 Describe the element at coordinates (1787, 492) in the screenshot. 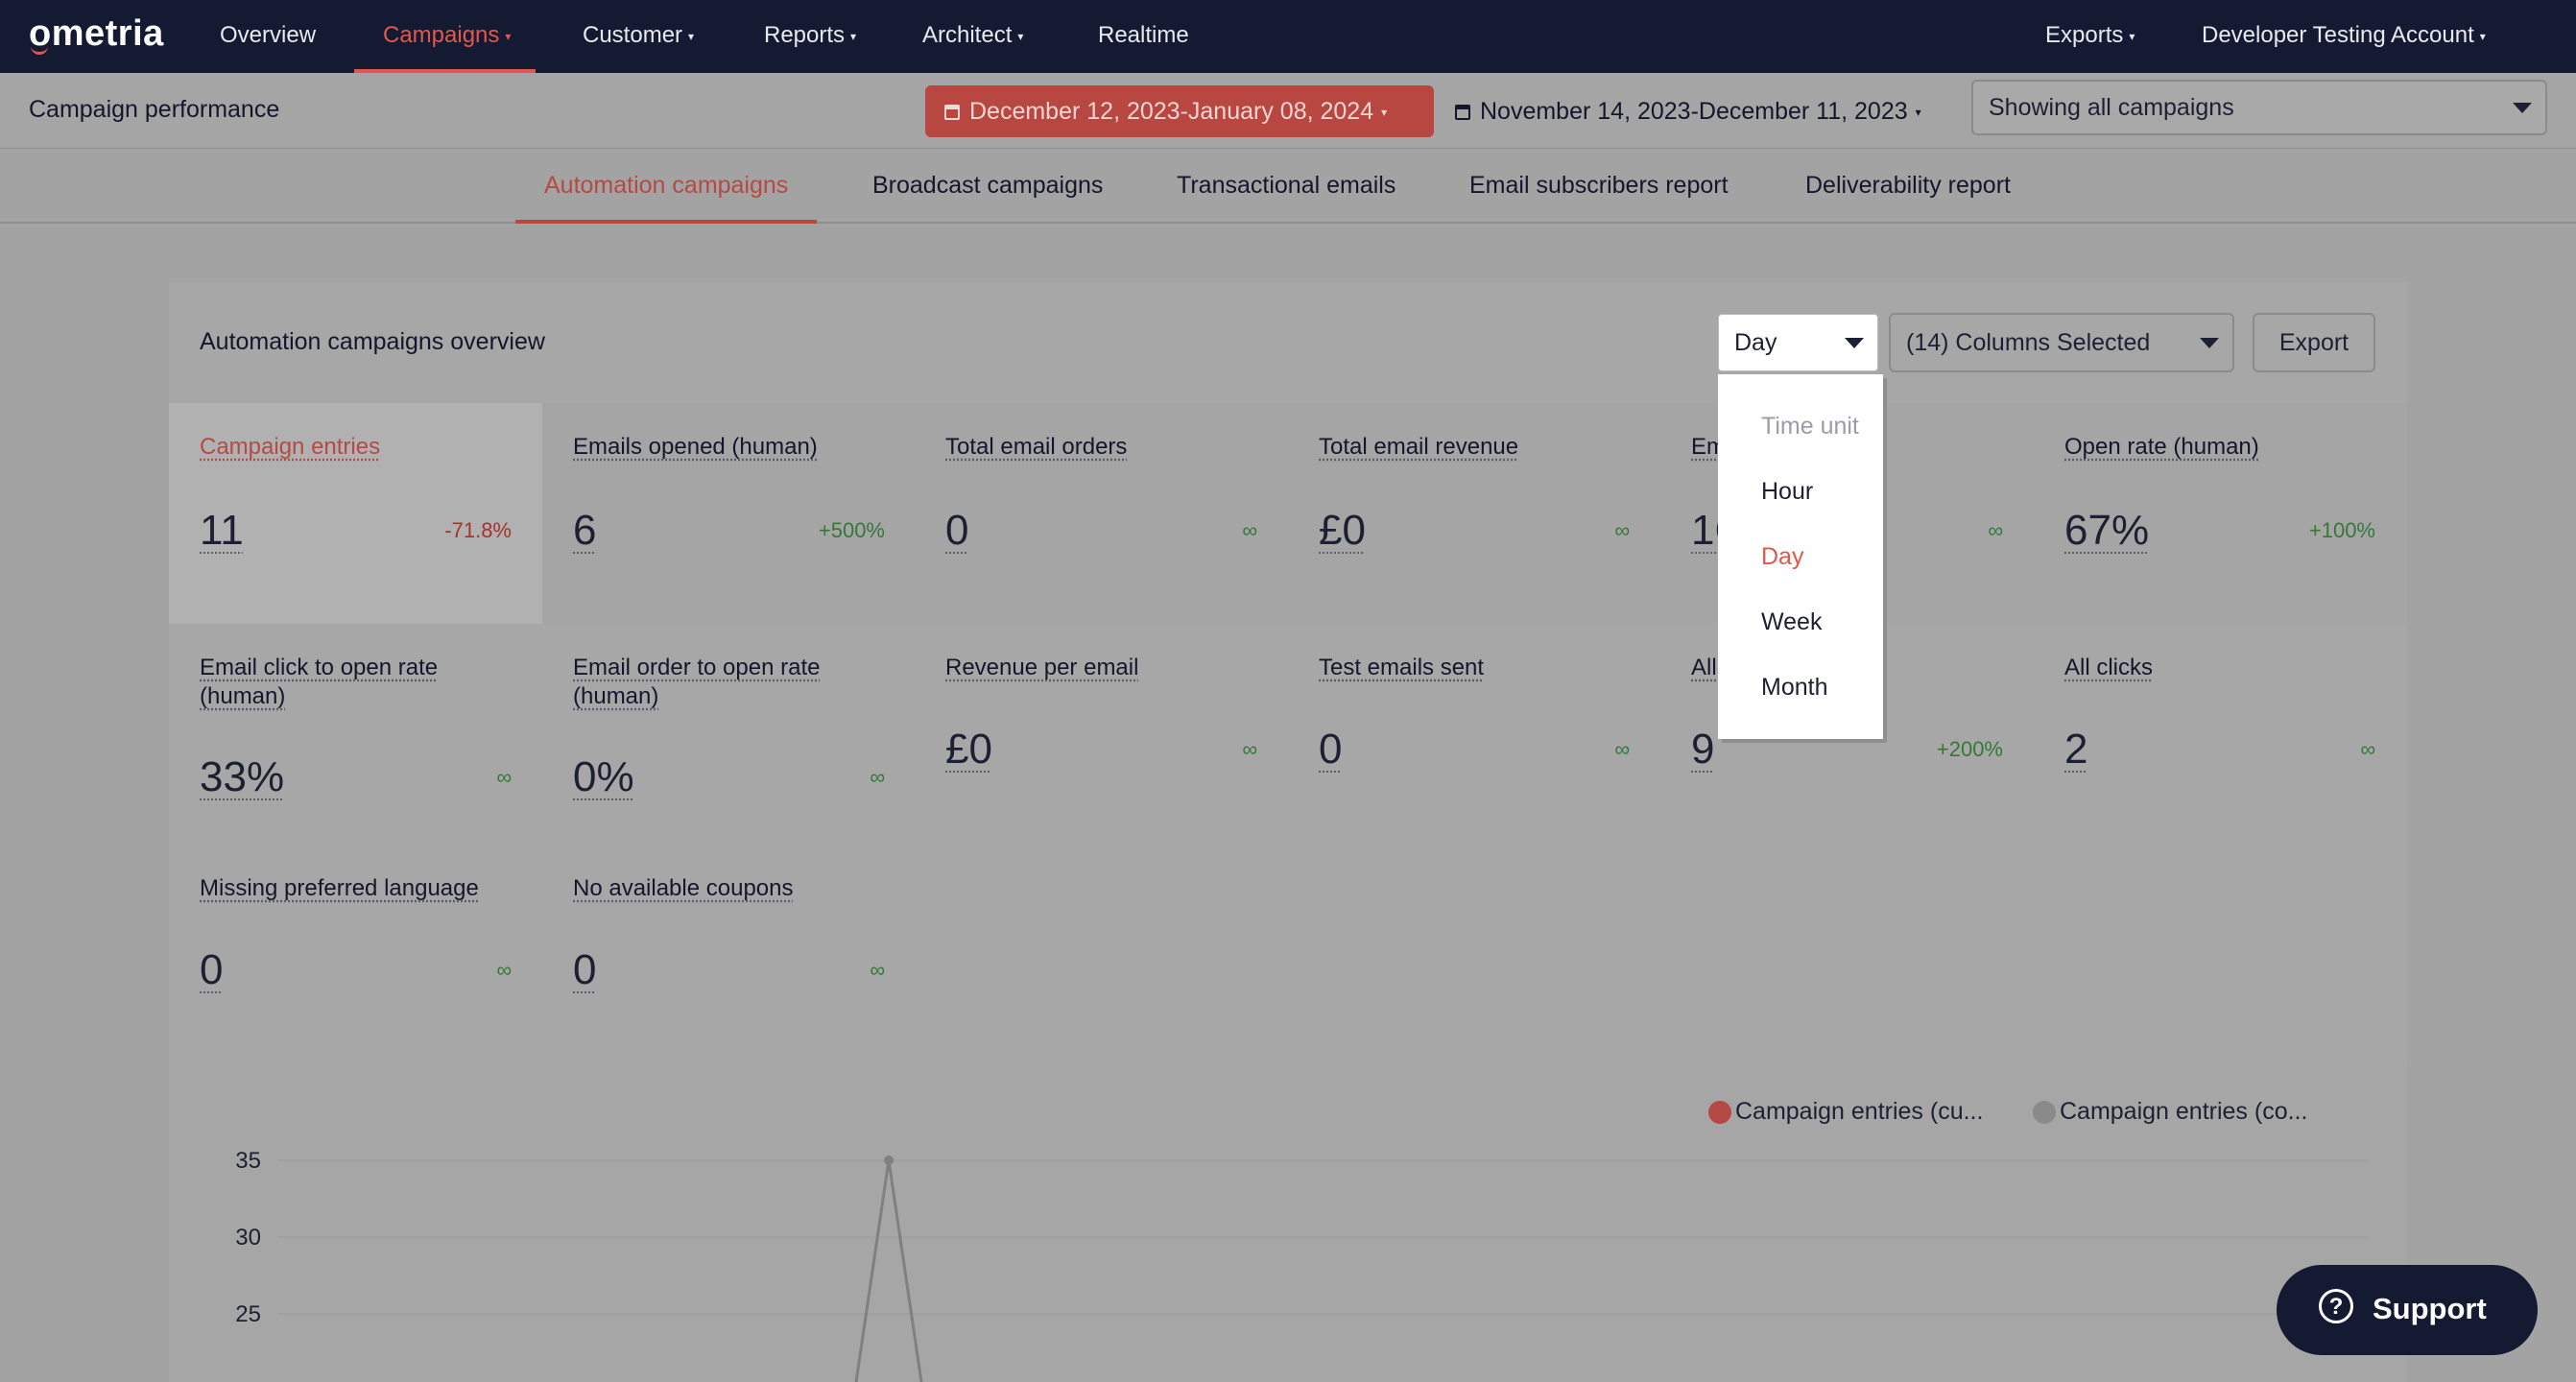

I see `option-hour: Hour` at that location.